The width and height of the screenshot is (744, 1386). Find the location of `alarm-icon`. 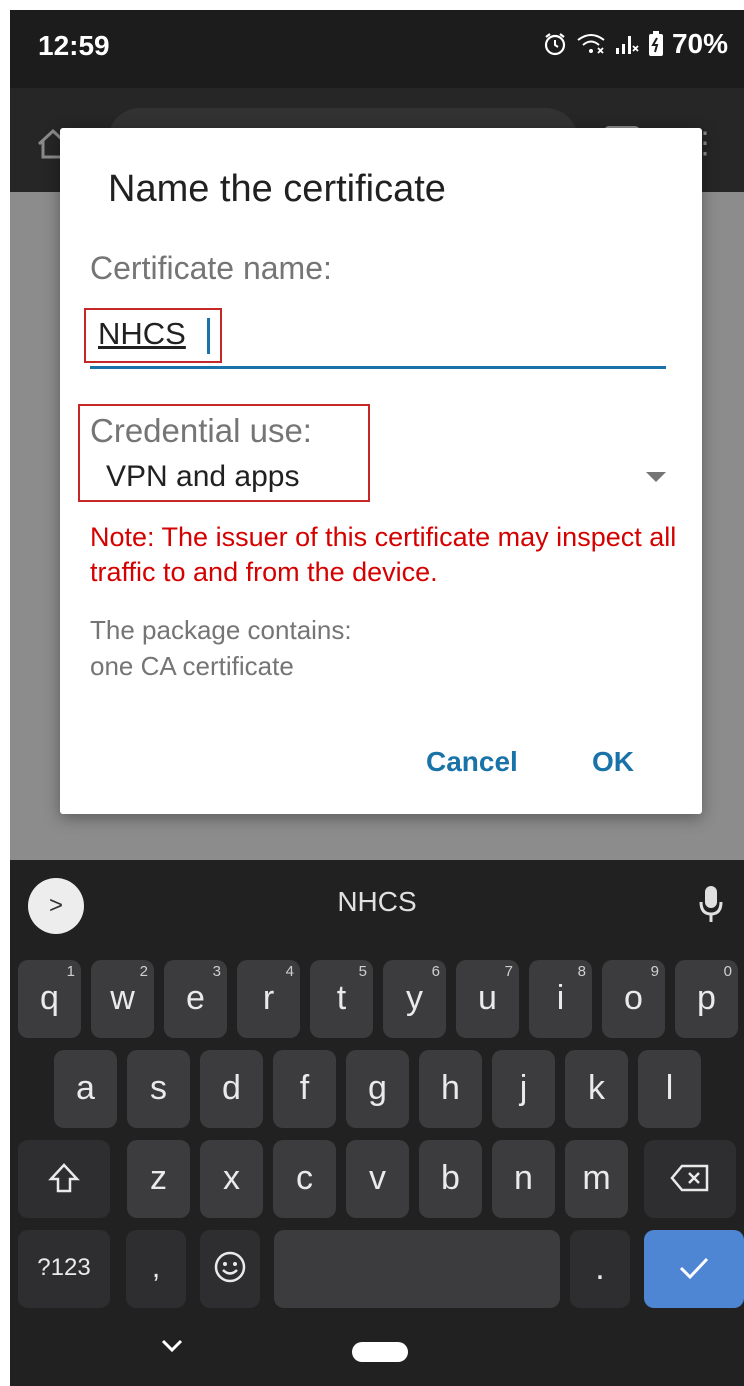

alarm-icon is located at coordinates (555, 44).